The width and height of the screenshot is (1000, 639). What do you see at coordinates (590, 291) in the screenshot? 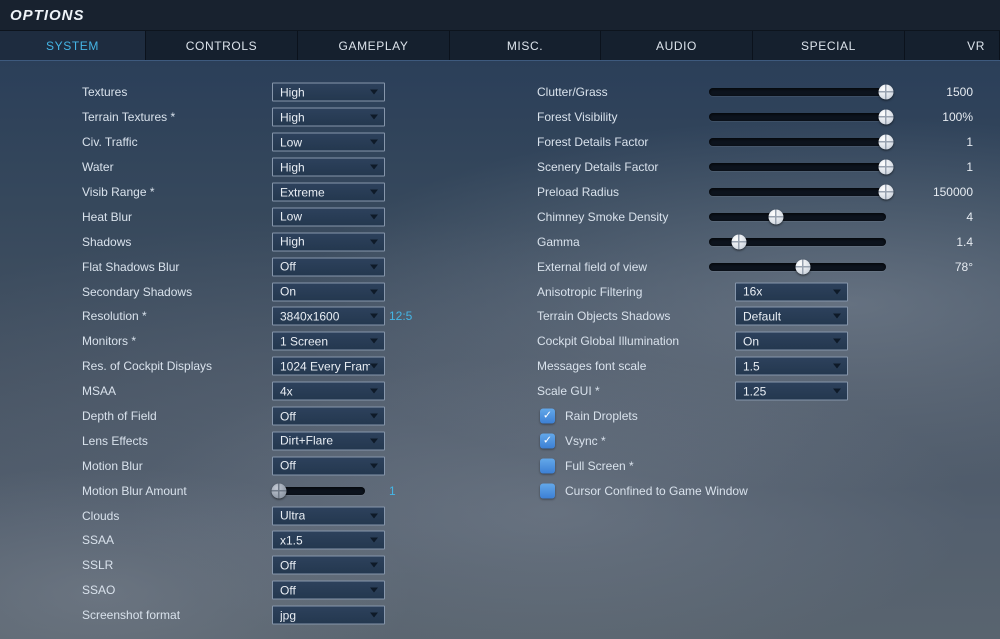
I see `option-label: Anisotropic Filtering` at bounding box center [590, 291].